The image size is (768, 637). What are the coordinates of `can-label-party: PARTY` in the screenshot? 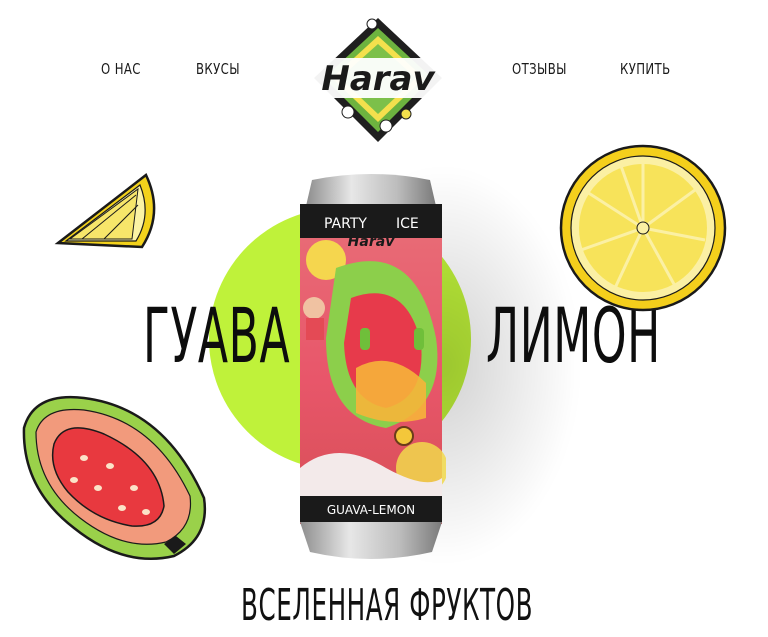 It's located at (345, 224).